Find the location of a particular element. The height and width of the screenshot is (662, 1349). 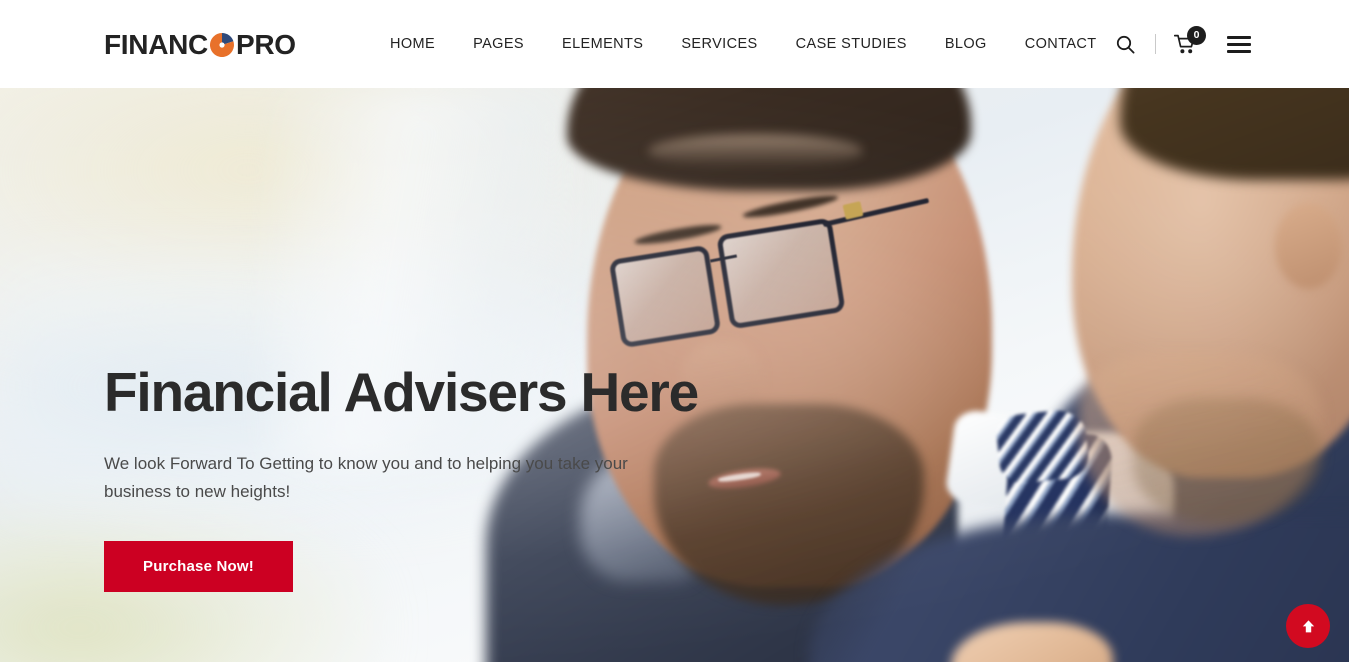

header-tools: 0 is located at coordinates (1183, 44).